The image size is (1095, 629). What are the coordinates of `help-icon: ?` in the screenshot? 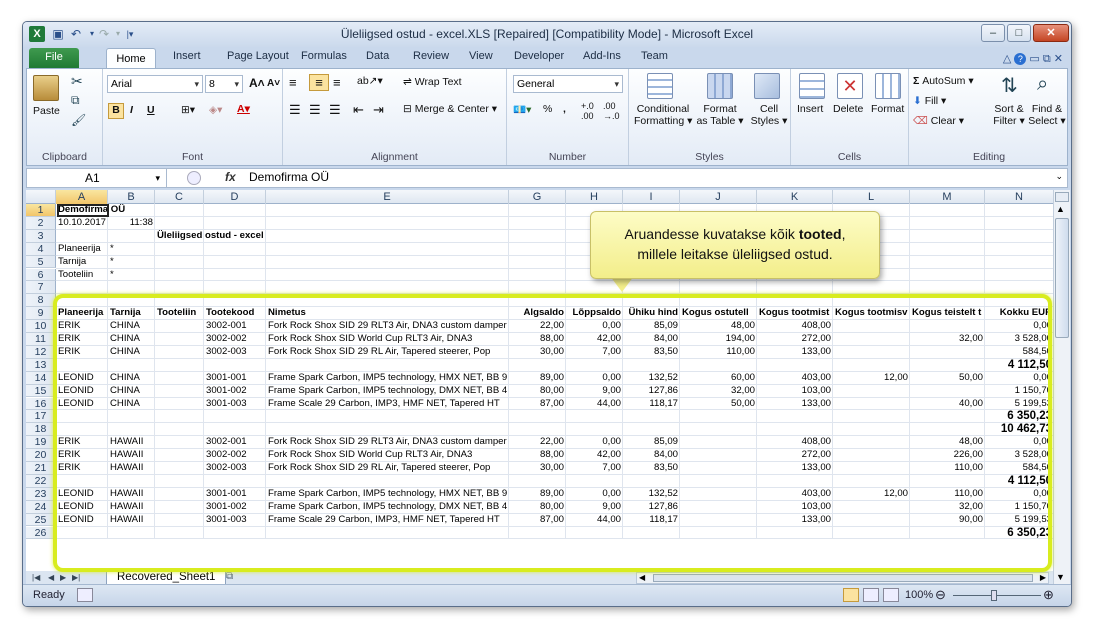 It's located at (1020, 59).